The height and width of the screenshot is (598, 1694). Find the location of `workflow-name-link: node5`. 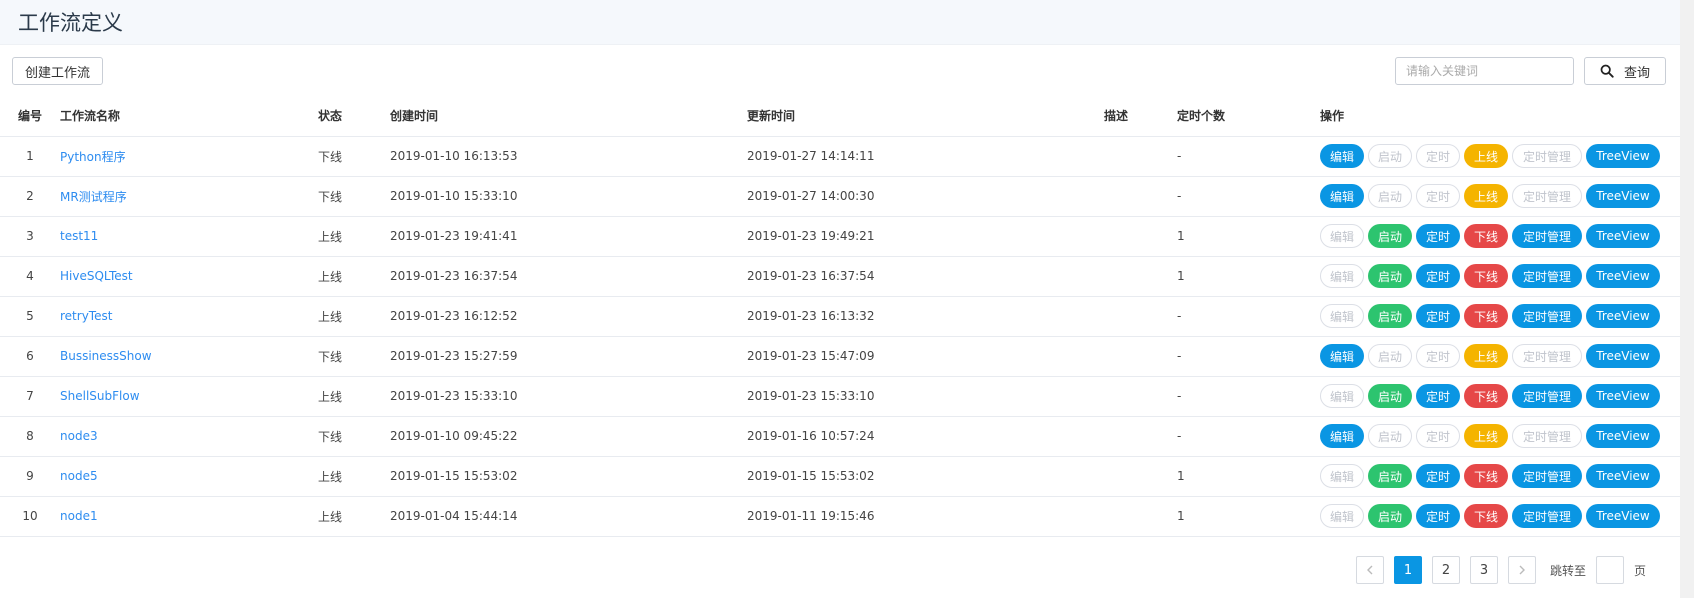

workflow-name-link: node5 is located at coordinates (79, 476).